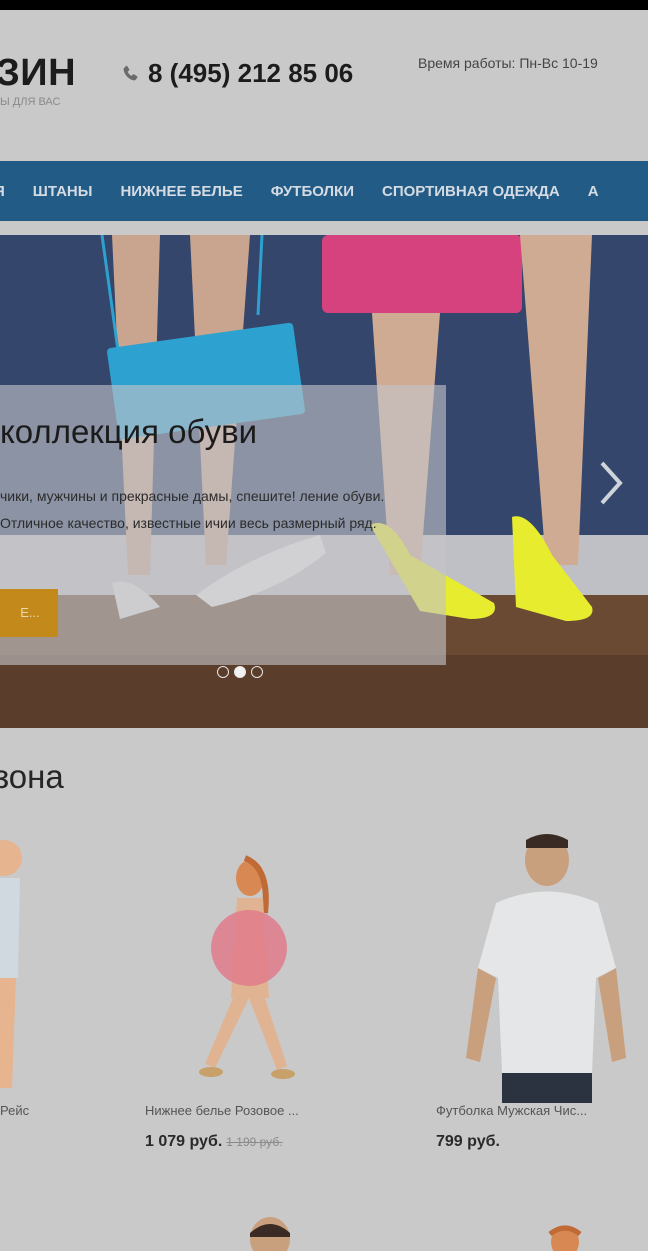 The image size is (648, 1251). What do you see at coordinates (312, 191) in the screenshot?
I see `nav-item-tshirts: ФУТБОЛКИ` at bounding box center [312, 191].